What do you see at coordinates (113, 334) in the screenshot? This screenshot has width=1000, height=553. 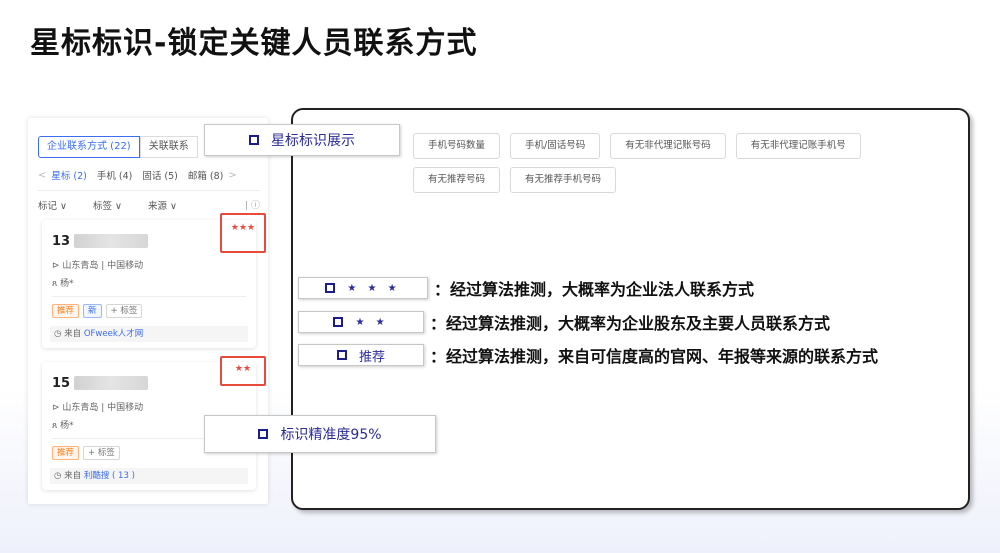 I see `source-link: OFweek人才网` at bounding box center [113, 334].